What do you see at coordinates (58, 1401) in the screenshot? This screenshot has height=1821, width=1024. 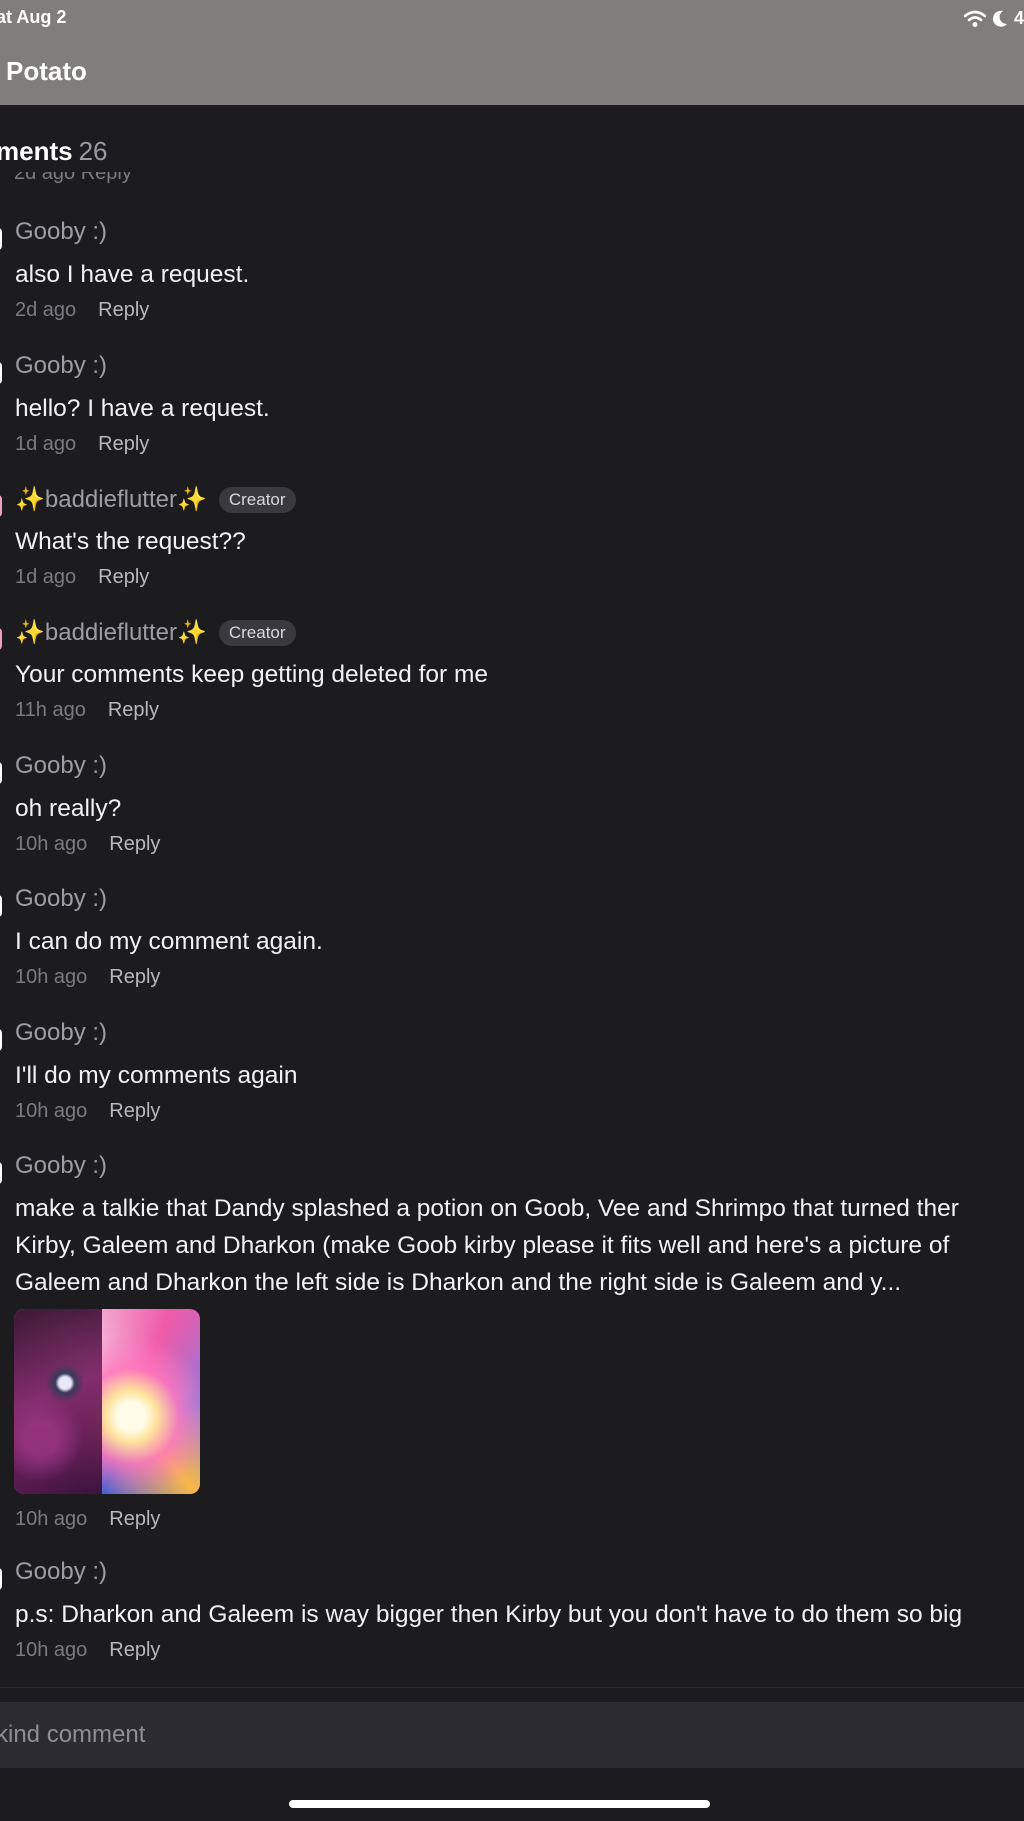 I see `comment-image-left-half` at bounding box center [58, 1401].